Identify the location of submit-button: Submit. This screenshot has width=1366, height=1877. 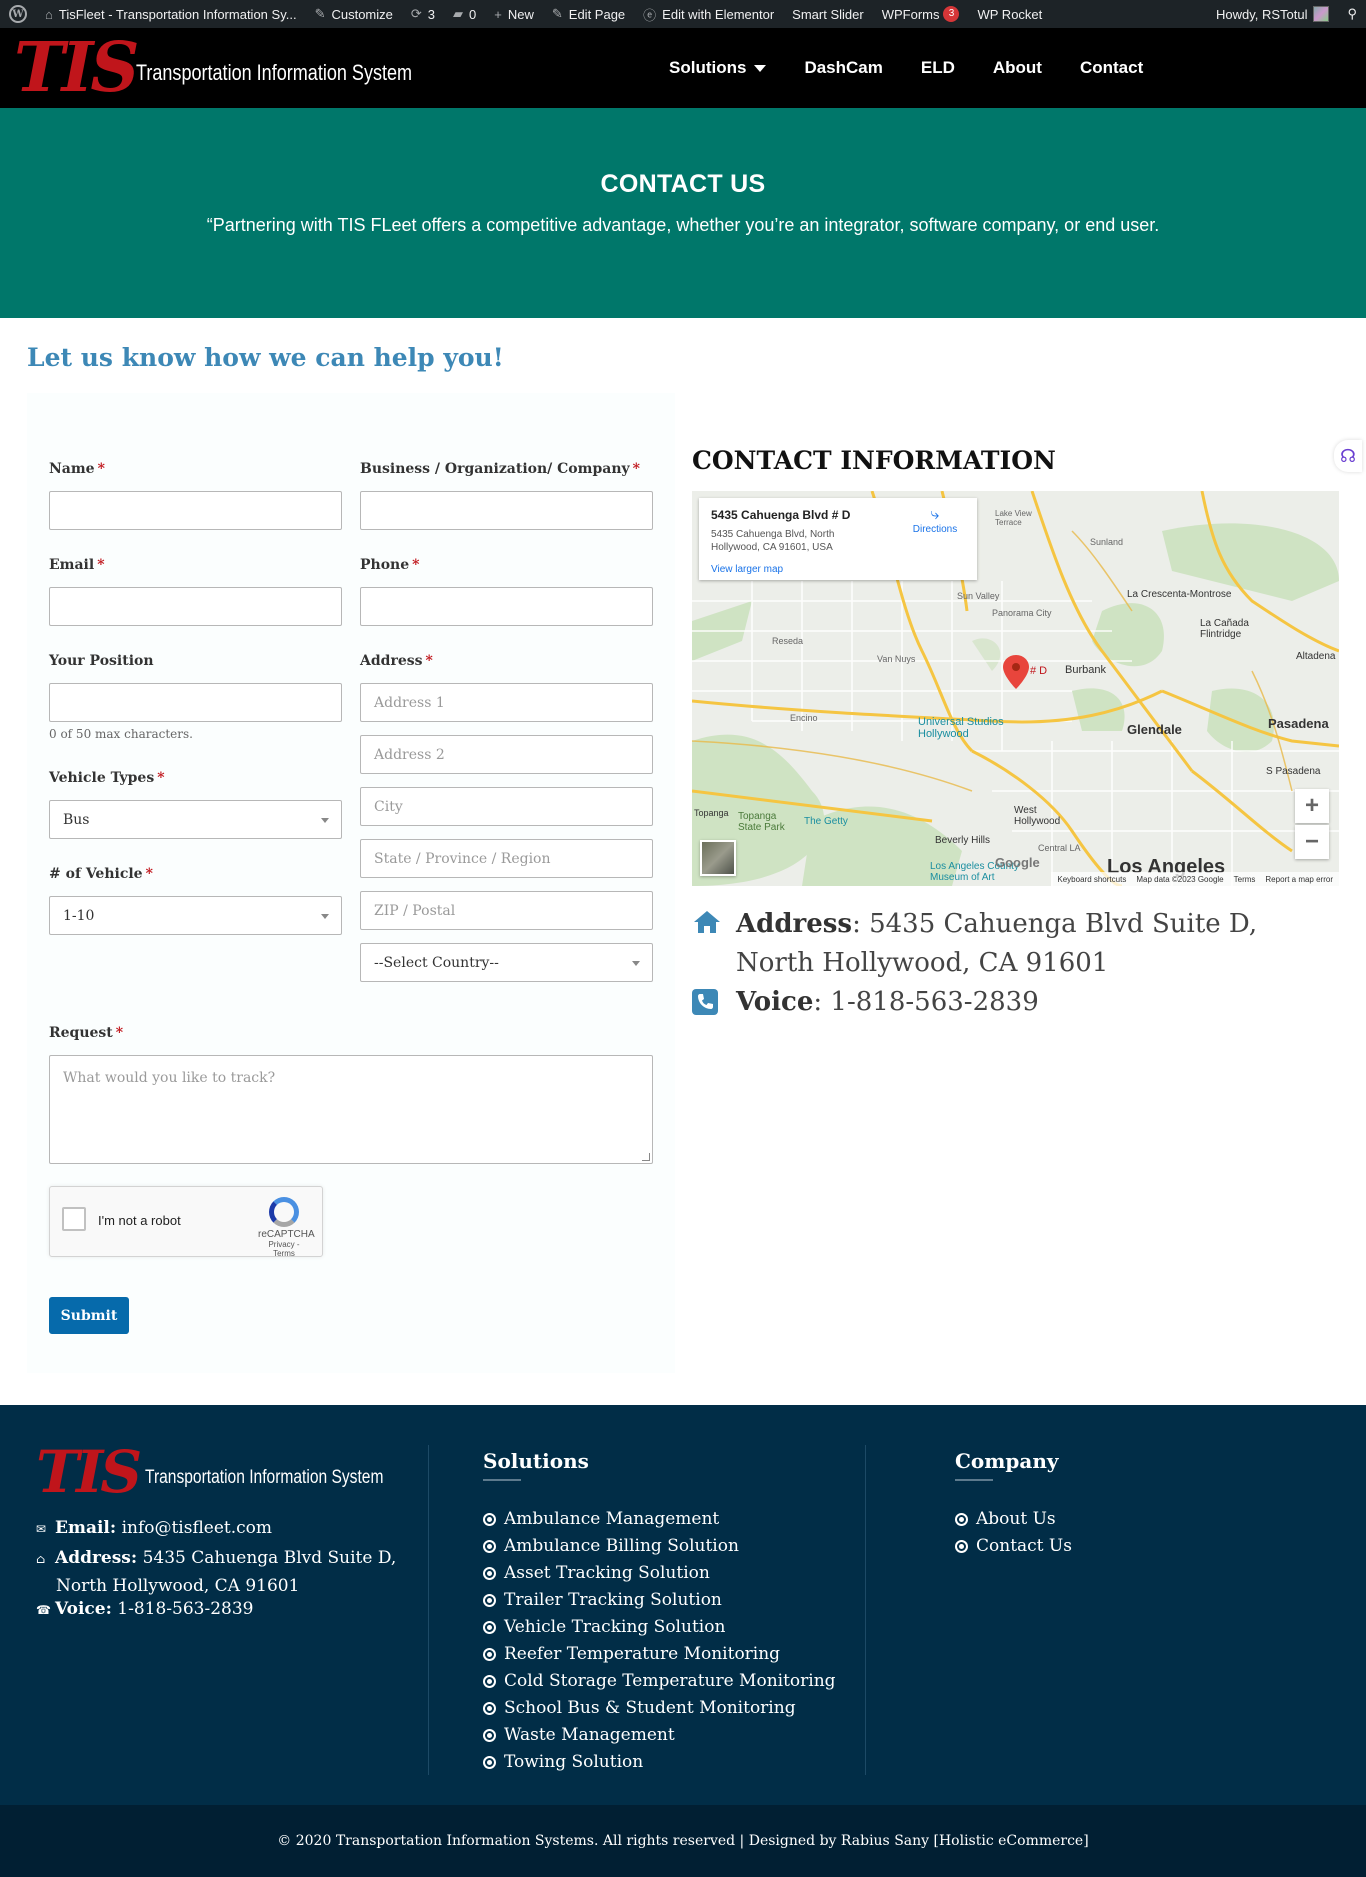
(89, 1315).